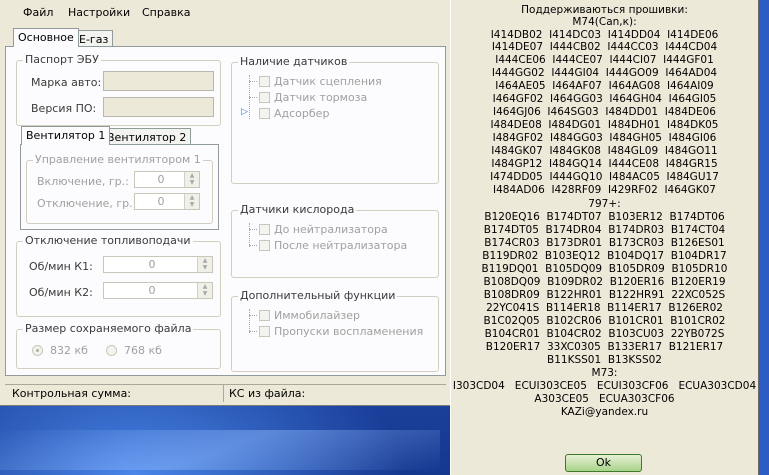 Image resolution: width=769 pixels, height=475 pixels. I want to click on info-line: M74(Can,к):, so click(604, 22).